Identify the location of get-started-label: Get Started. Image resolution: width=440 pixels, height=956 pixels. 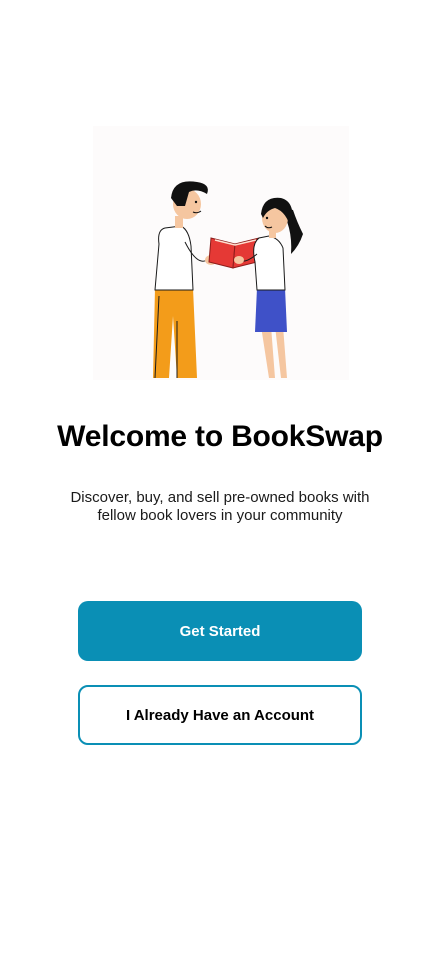
(220, 631).